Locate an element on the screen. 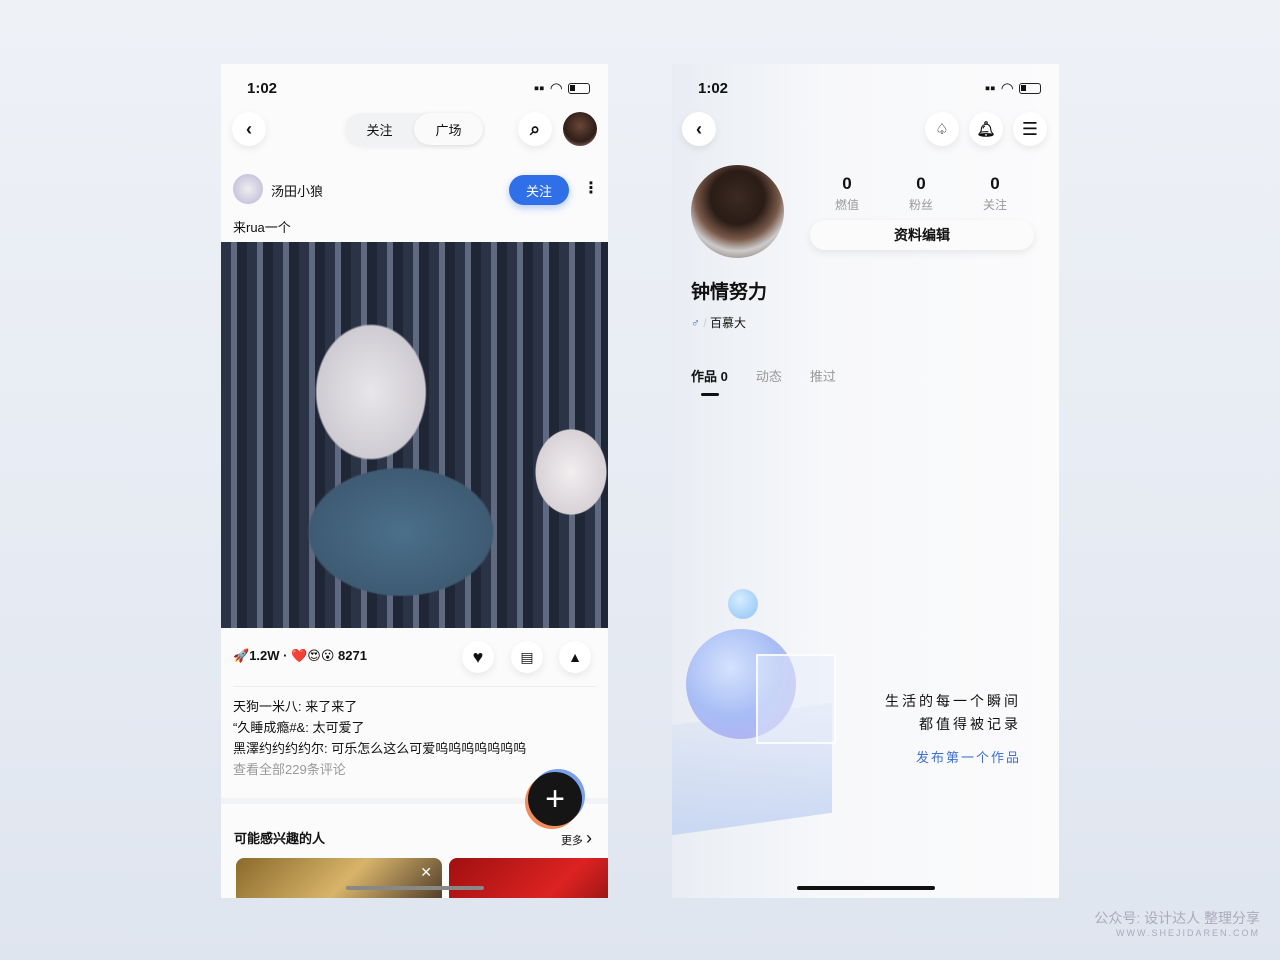 The width and height of the screenshot is (1280, 960). search-button: ⌕ is located at coordinates (535, 129).